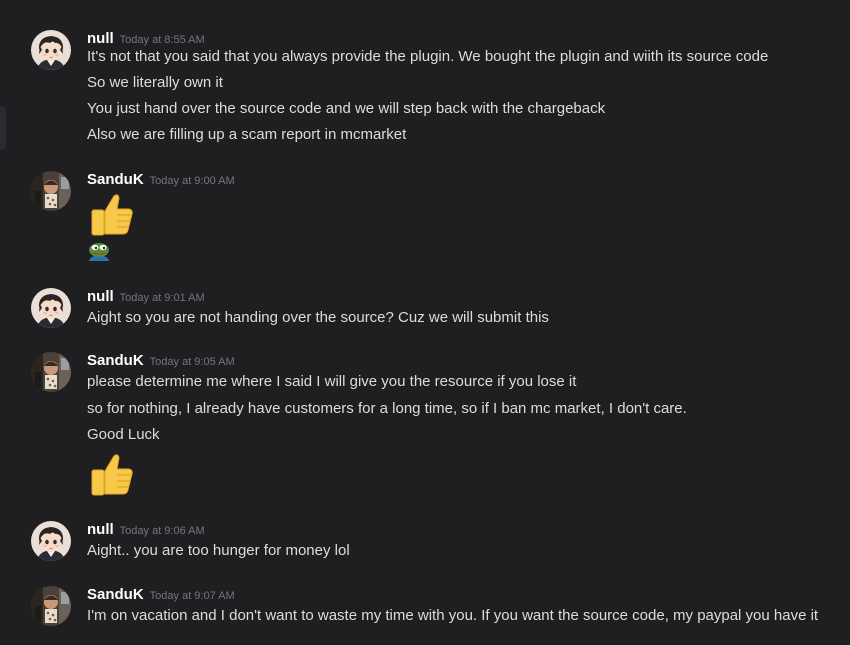 The image size is (850, 645). What do you see at coordinates (162, 531) in the screenshot?
I see `timestamp: Today at 9:06 AM` at bounding box center [162, 531].